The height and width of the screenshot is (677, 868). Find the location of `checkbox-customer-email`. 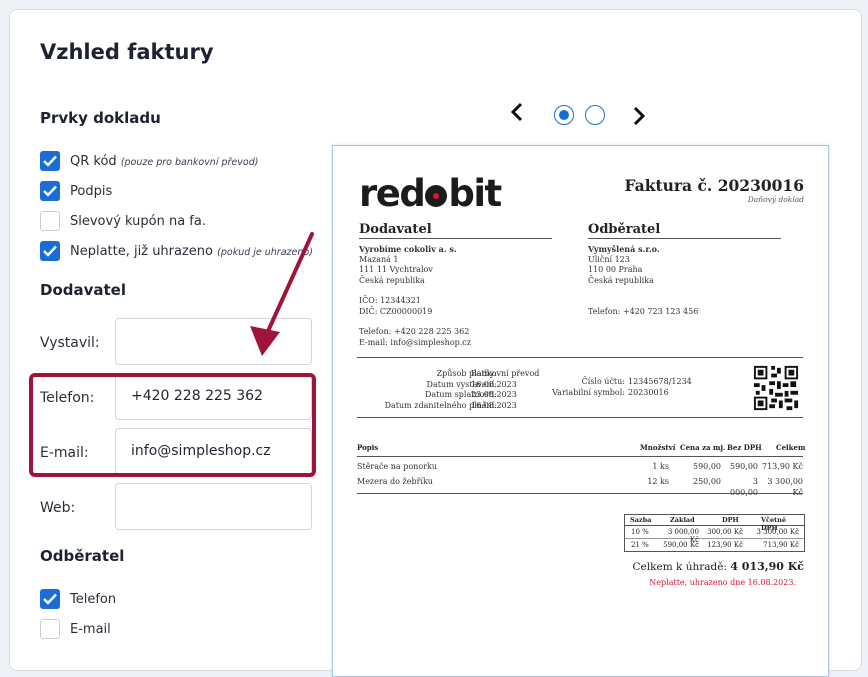

checkbox-customer-email is located at coordinates (50, 629).